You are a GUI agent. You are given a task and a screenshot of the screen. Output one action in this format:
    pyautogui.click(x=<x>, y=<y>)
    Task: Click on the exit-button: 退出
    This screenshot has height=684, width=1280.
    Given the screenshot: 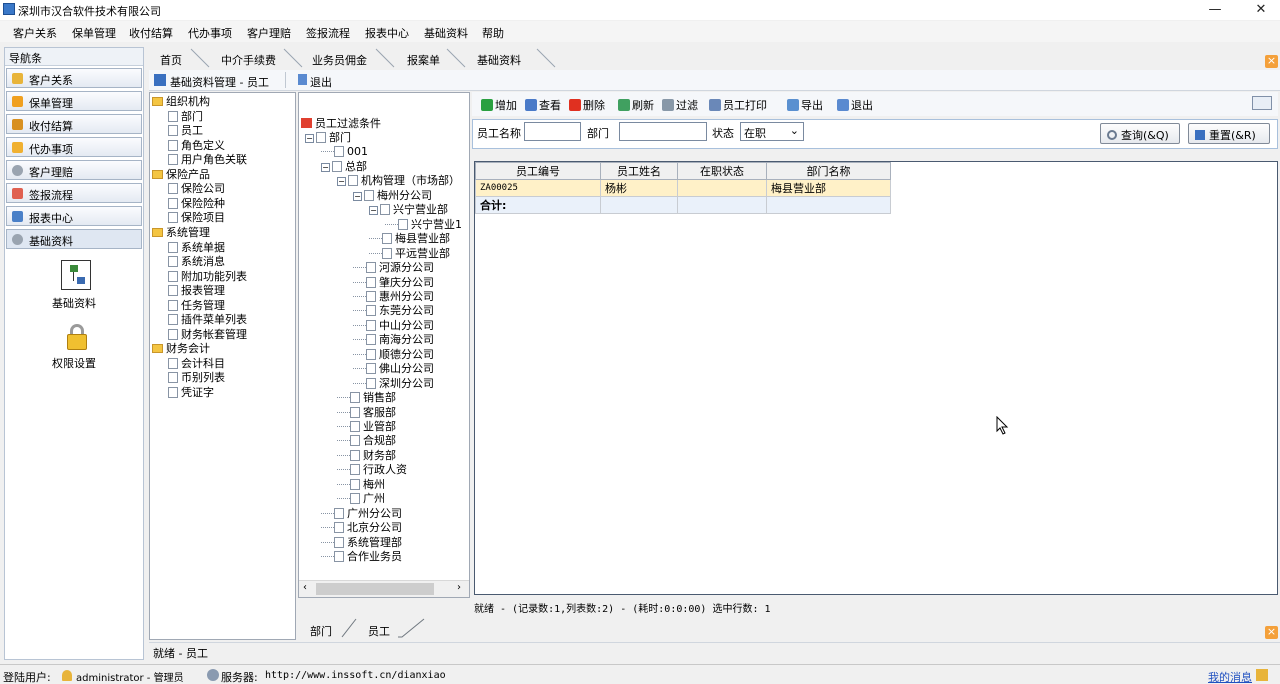 What is the action you would take?
    pyautogui.click(x=321, y=82)
    